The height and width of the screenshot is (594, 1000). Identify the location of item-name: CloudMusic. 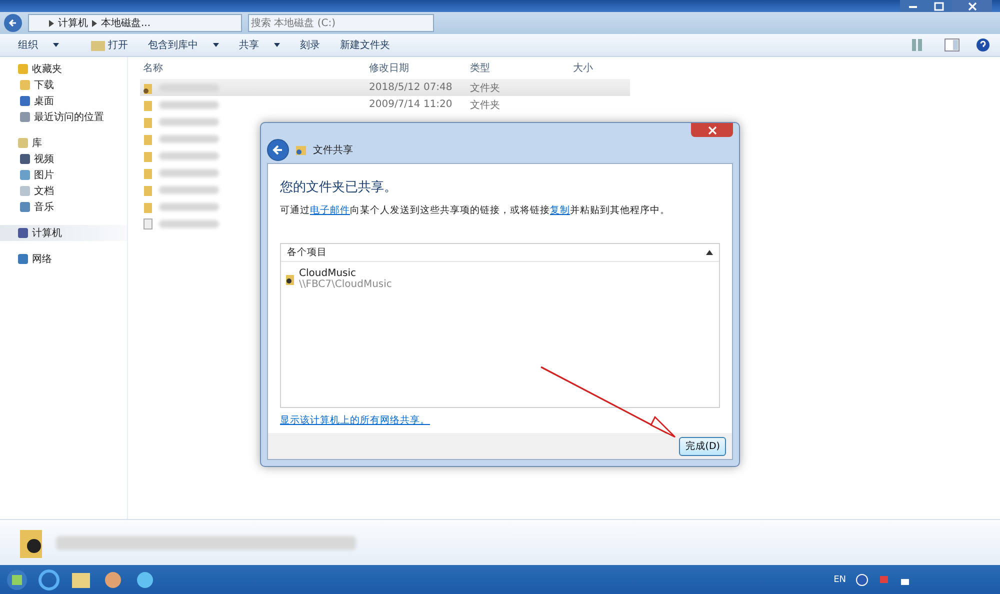
(328, 273).